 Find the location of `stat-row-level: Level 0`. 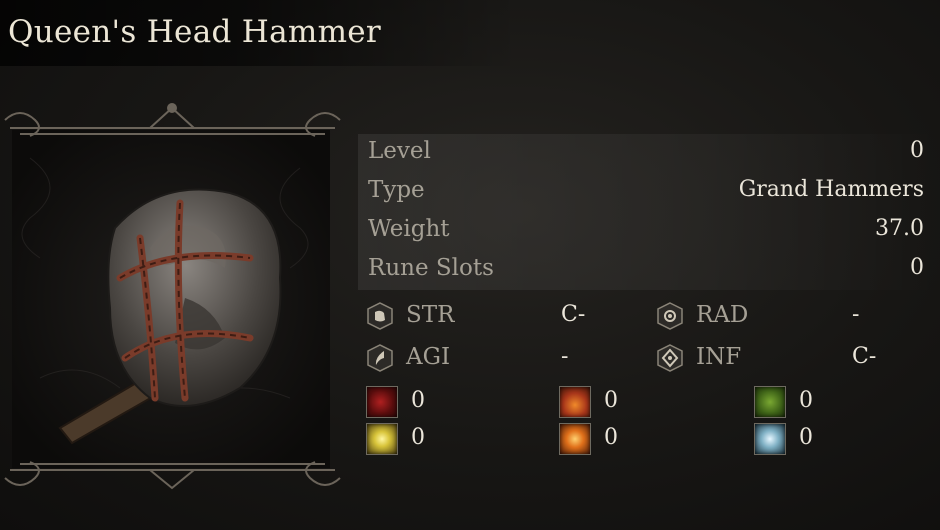

stat-row-level: Level 0 is located at coordinates (649, 153).